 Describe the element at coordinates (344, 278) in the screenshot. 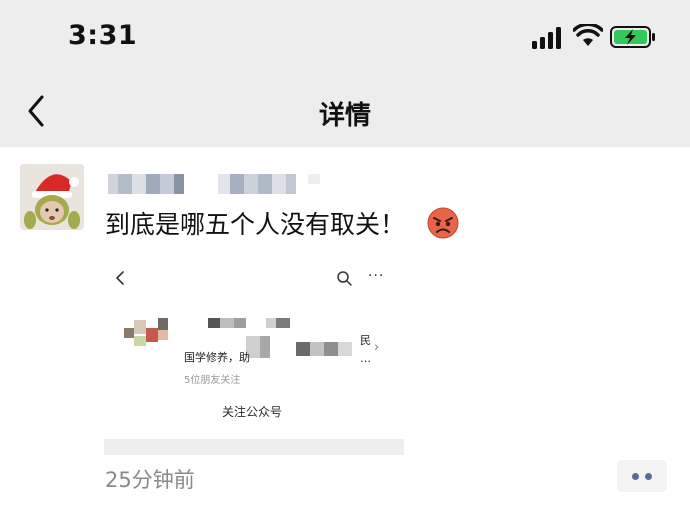

I see `search-icon` at that location.